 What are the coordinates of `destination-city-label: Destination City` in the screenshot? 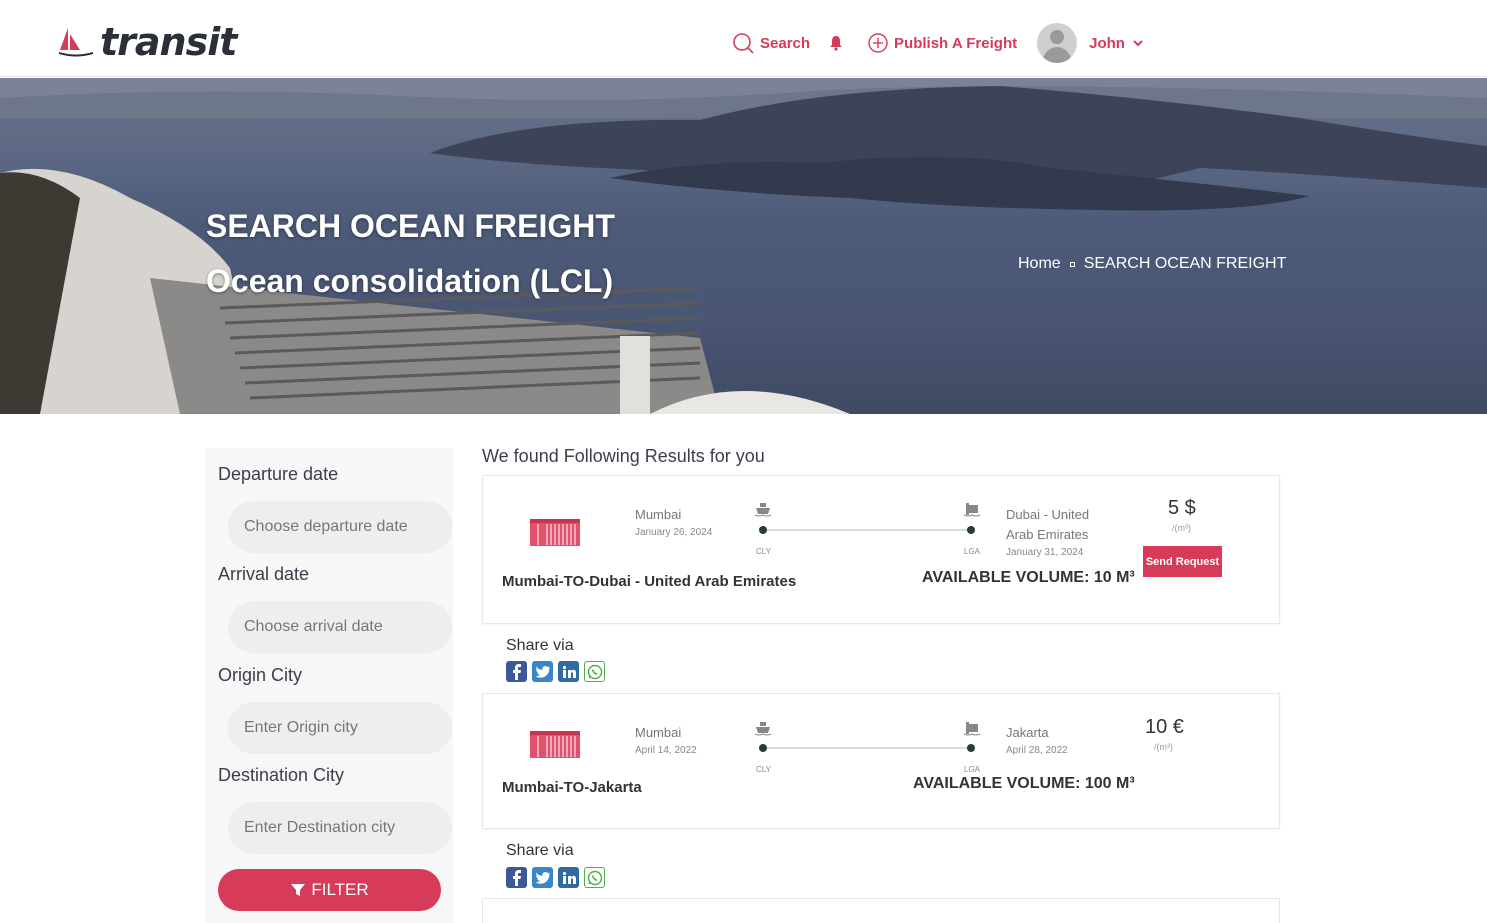 It's located at (281, 775).